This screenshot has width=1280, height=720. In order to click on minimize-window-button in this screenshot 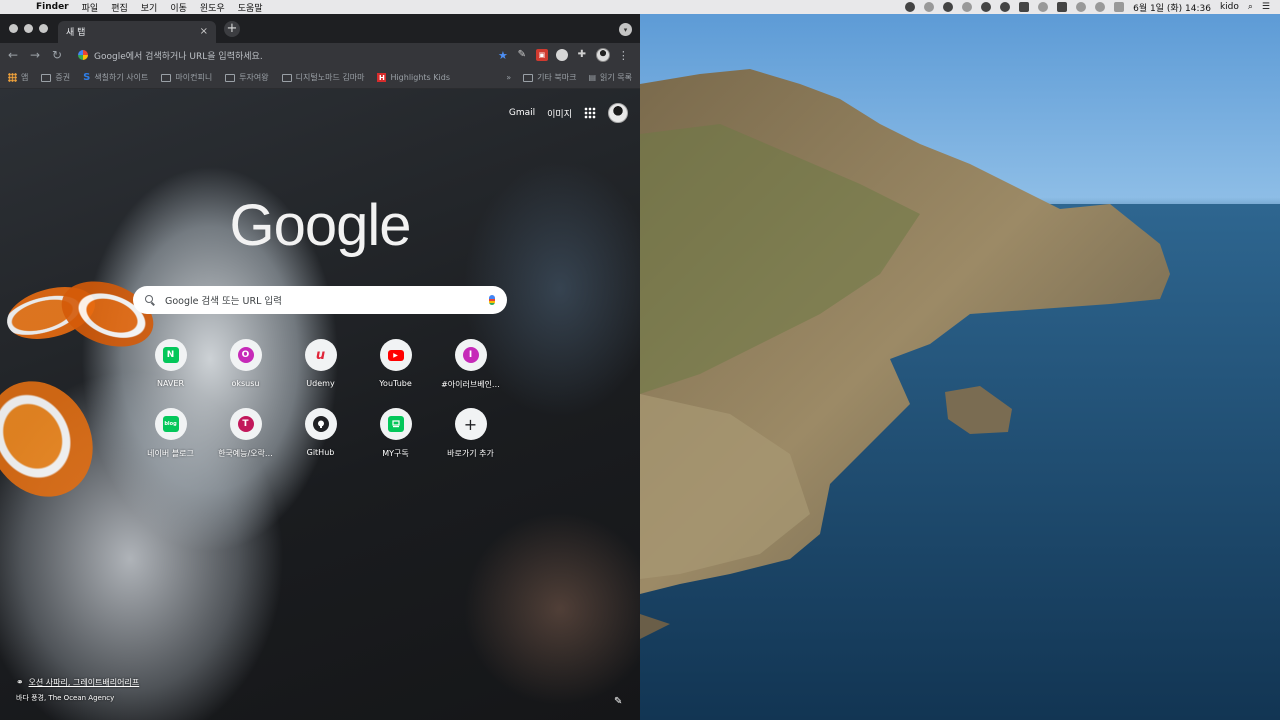, I will do `click(28, 28)`.